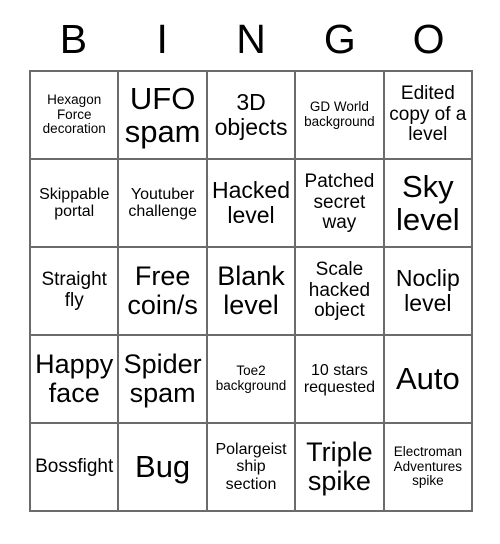  I want to click on bingo-cell-label: Toe2 background, so click(251, 378).